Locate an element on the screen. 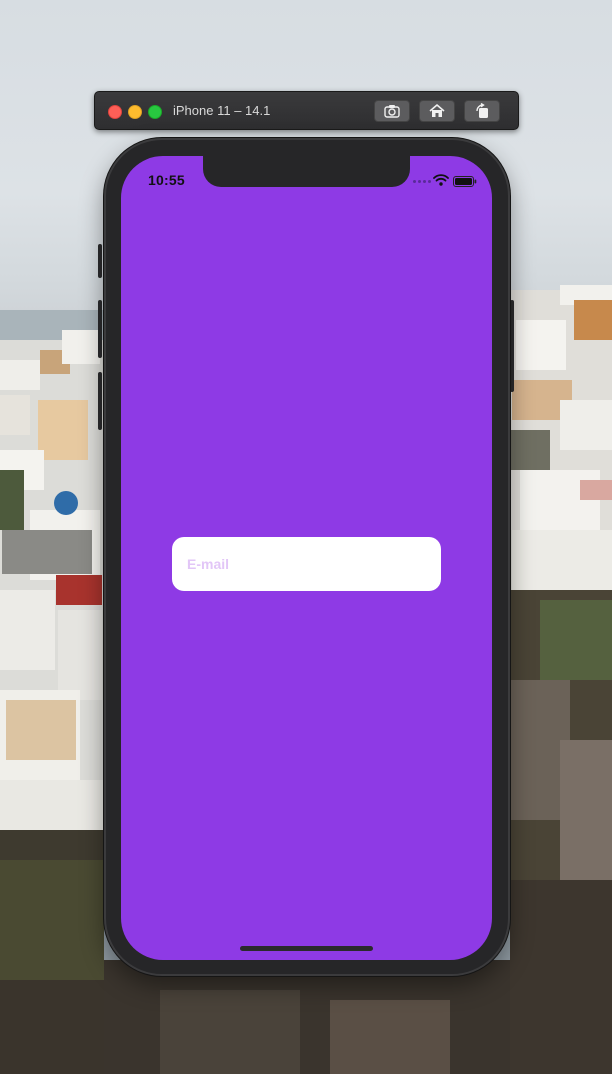 This screenshot has height=1074, width=612. volume-down-button is located at coordinates (100, 401).